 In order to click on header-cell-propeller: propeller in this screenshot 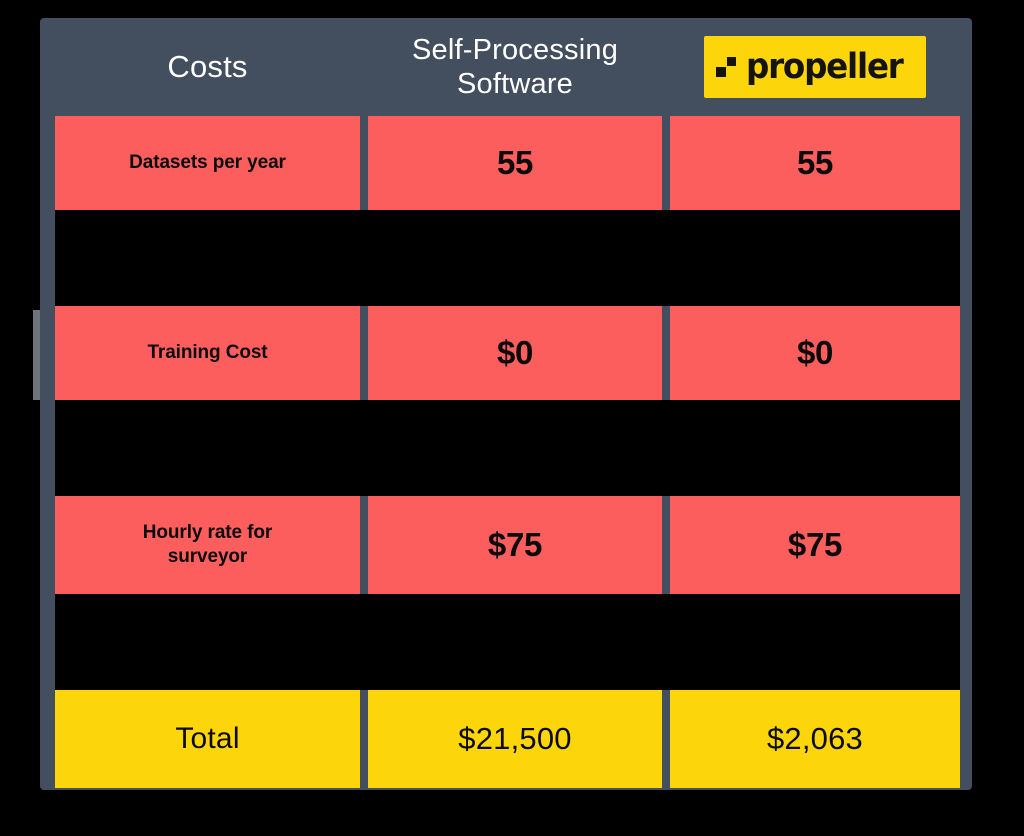, I will do `click(815, 67)`.